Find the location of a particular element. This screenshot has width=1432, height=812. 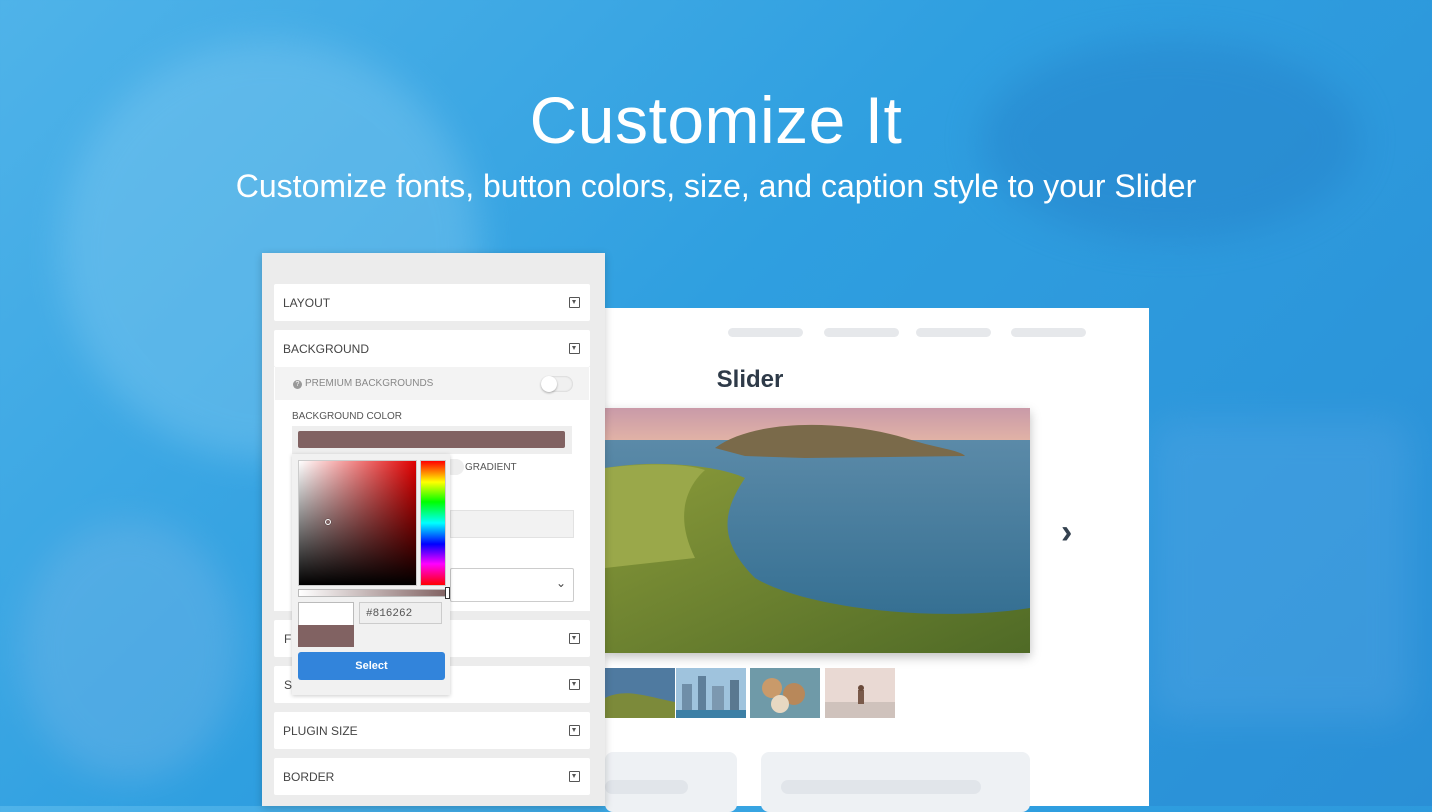

hex-color-input: #816262 is located at coordinates (400, 613).